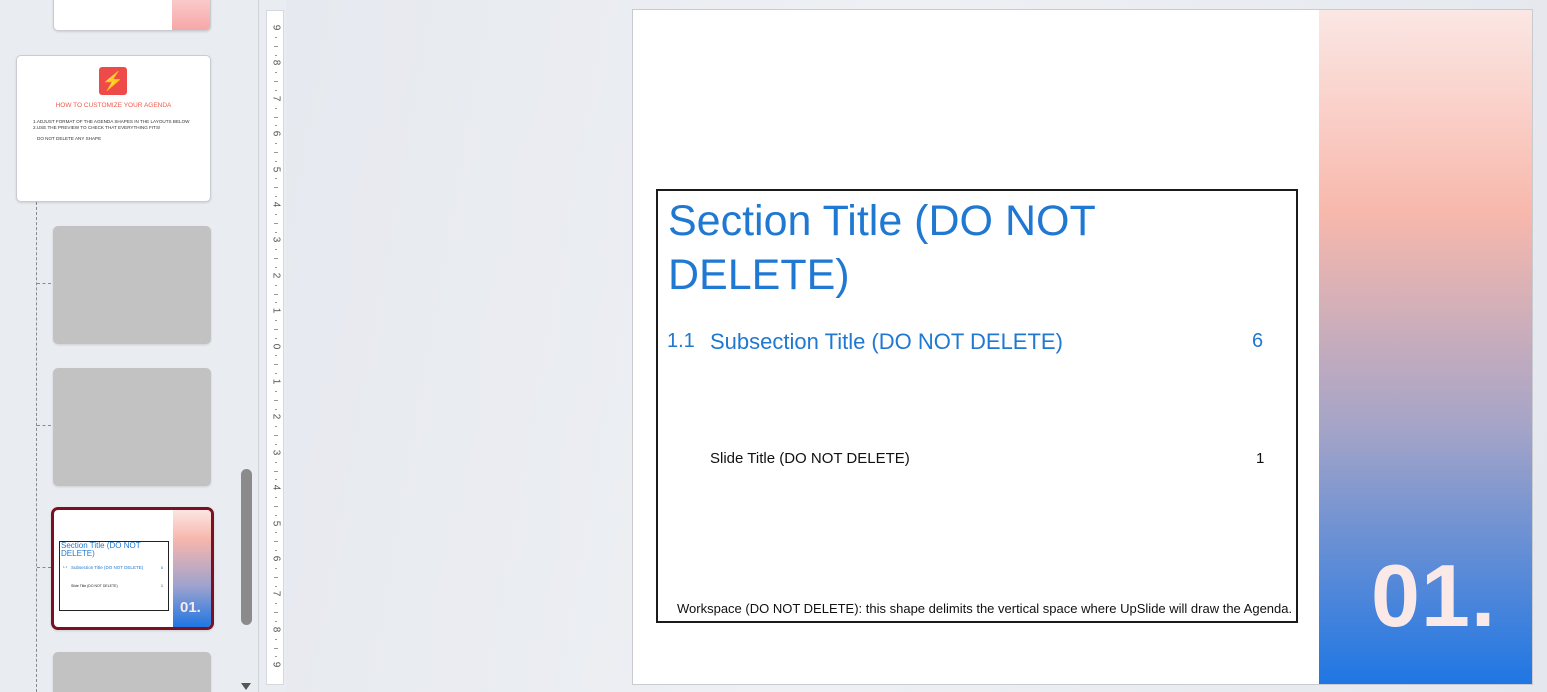 This screenshot has width=1547, height=692. What do you see at coordinates (113, 105) in the screenshot?
I see `thumb-title: HOW TO CUSTOMIZE YOUR AGENDA` at bounding box center [113, 105].